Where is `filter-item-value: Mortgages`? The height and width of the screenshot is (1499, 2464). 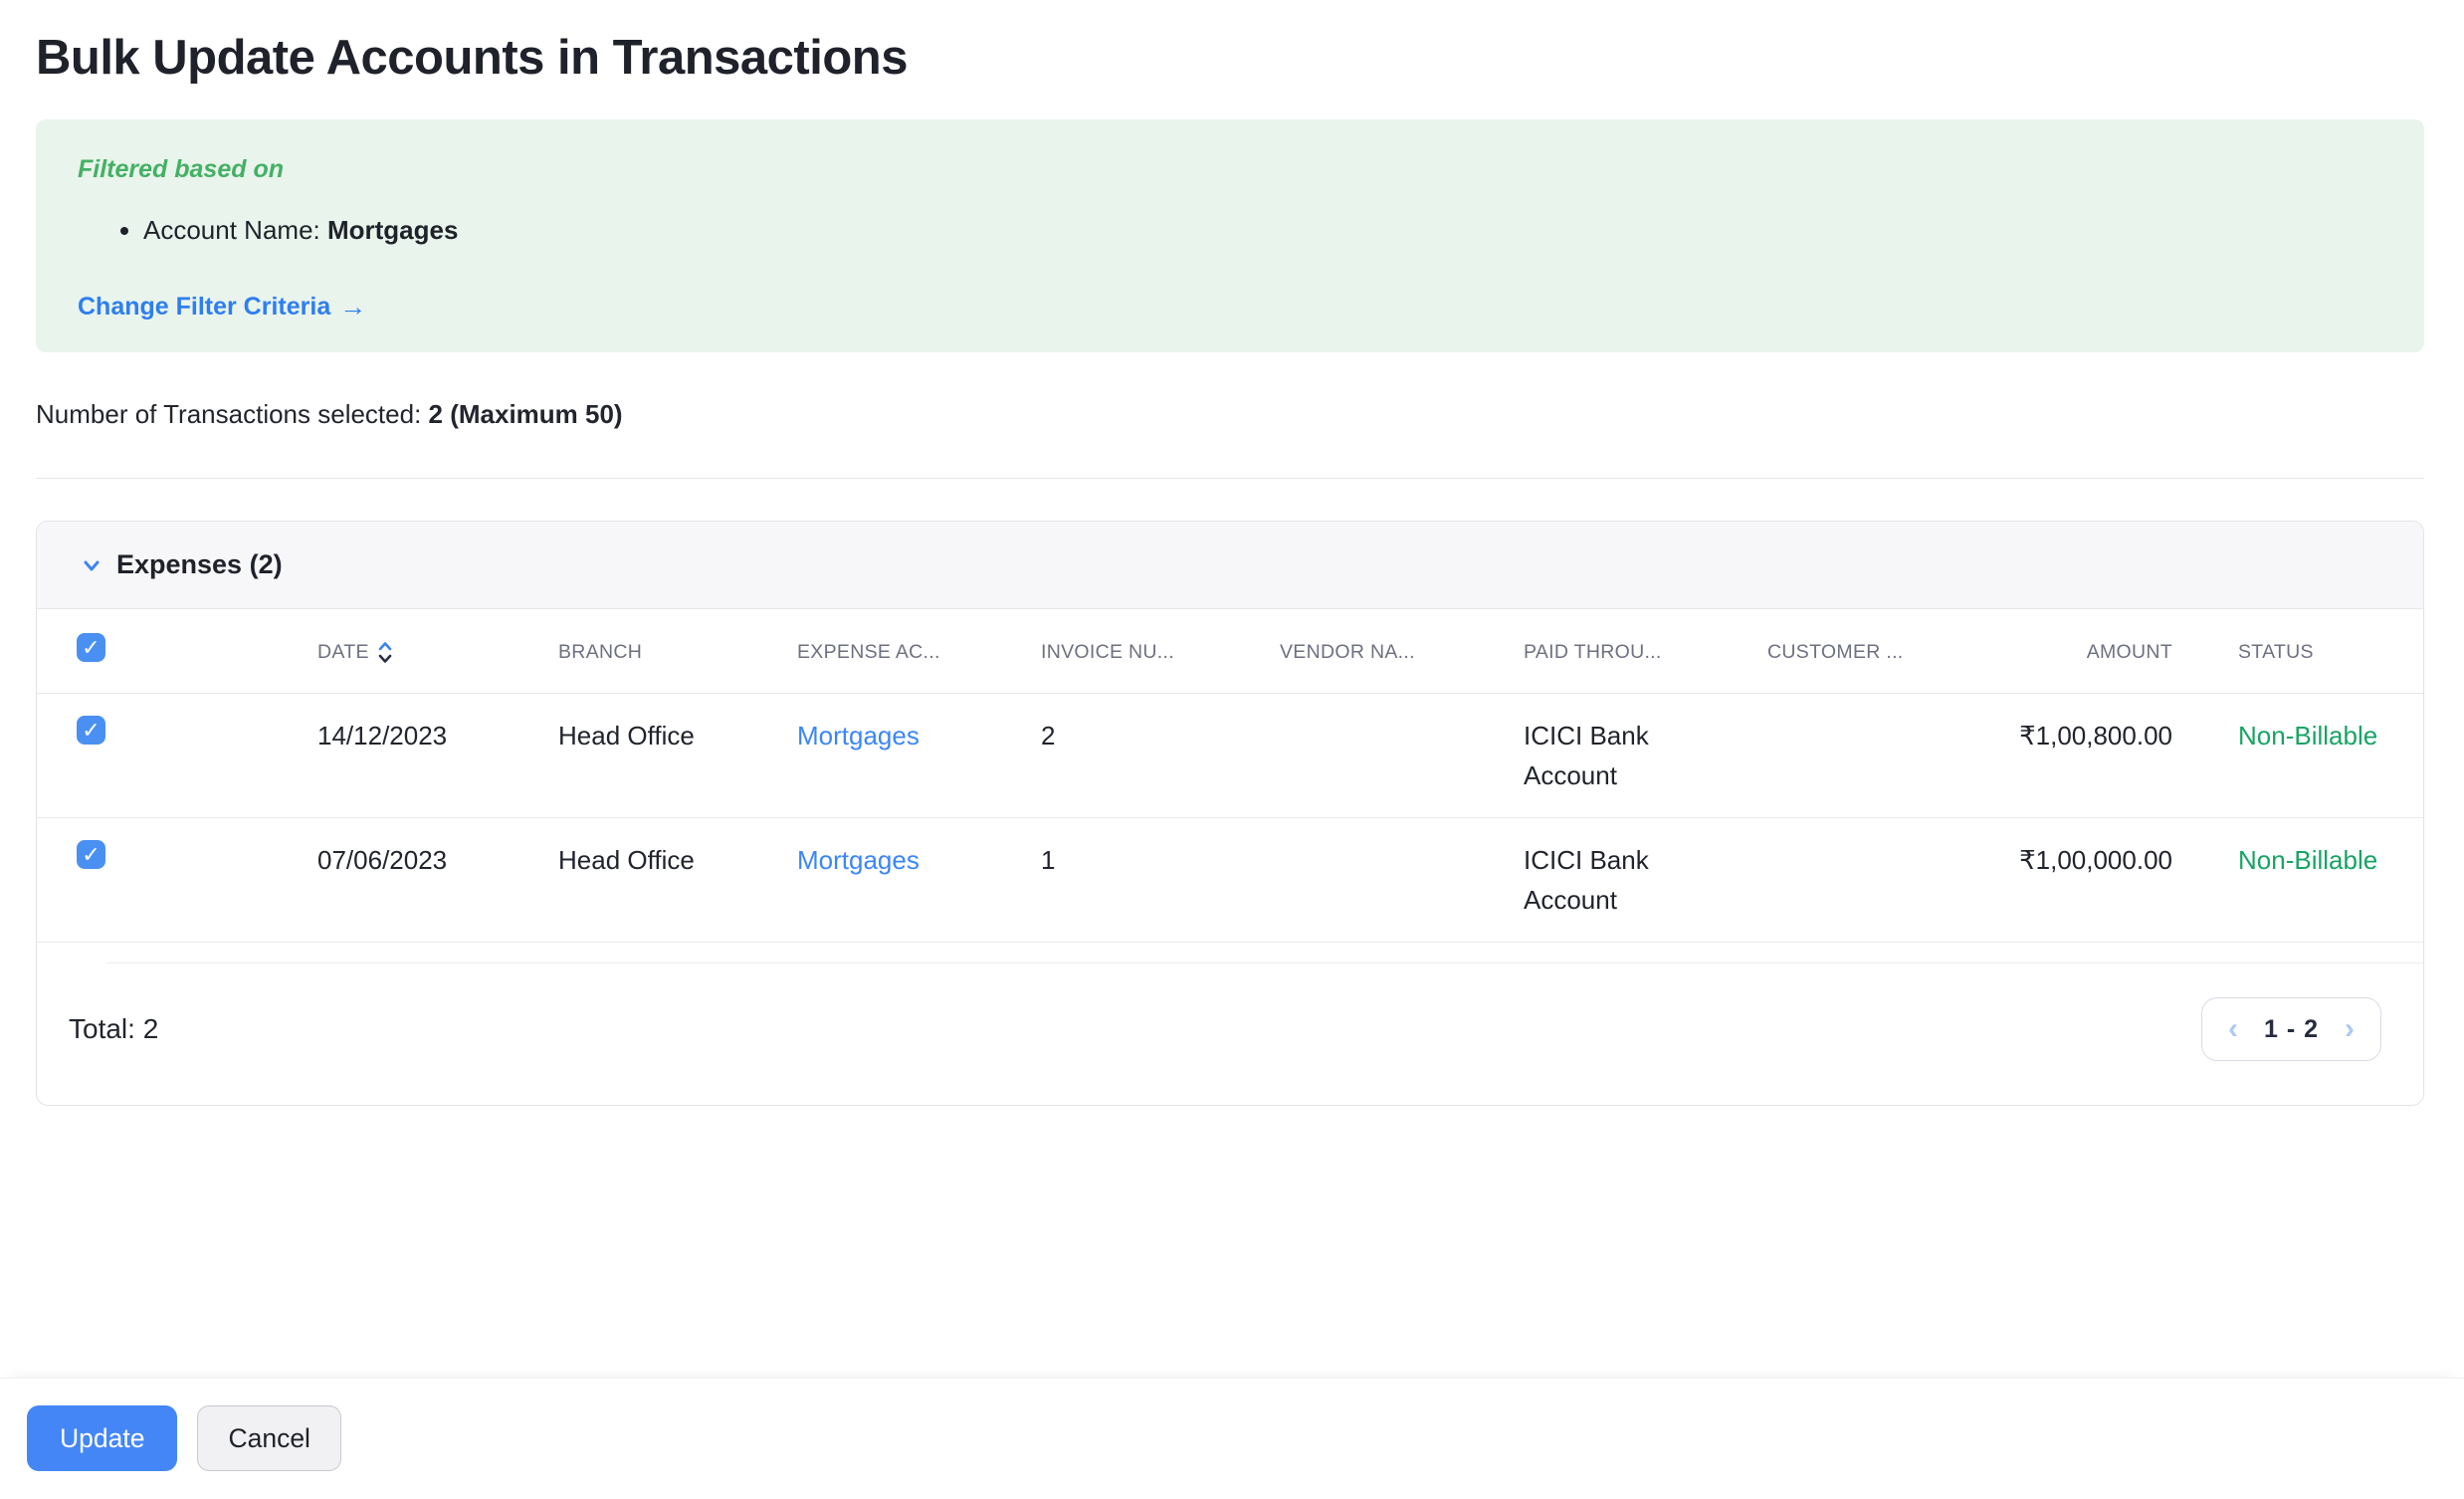 filter-item-value: Mortgages is located at coordinates (393, 230).